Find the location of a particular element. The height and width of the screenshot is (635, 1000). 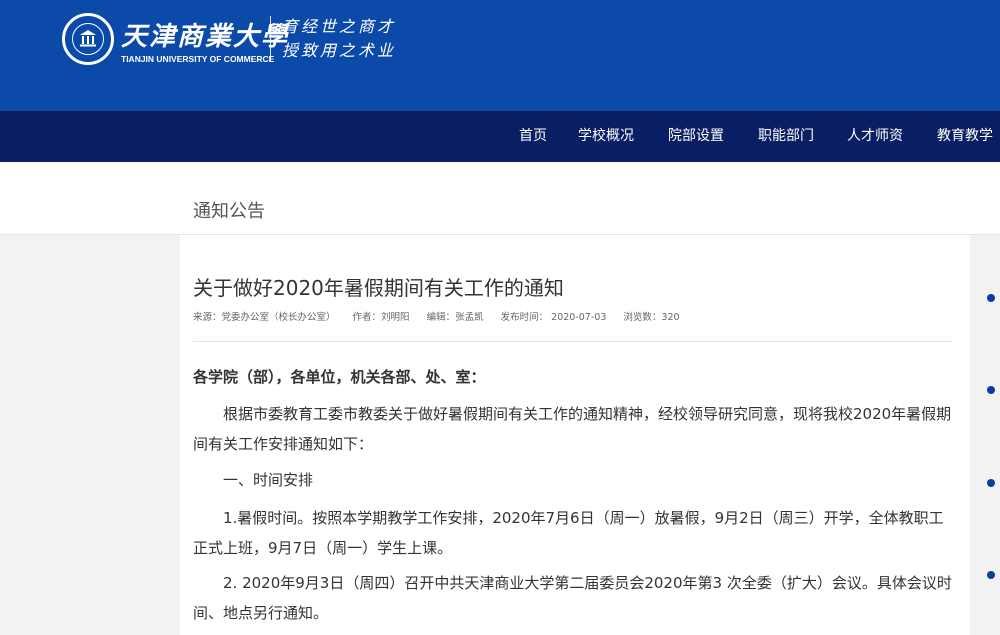

meta-views: 浏览数：320 is located at coordinates (651, 317).